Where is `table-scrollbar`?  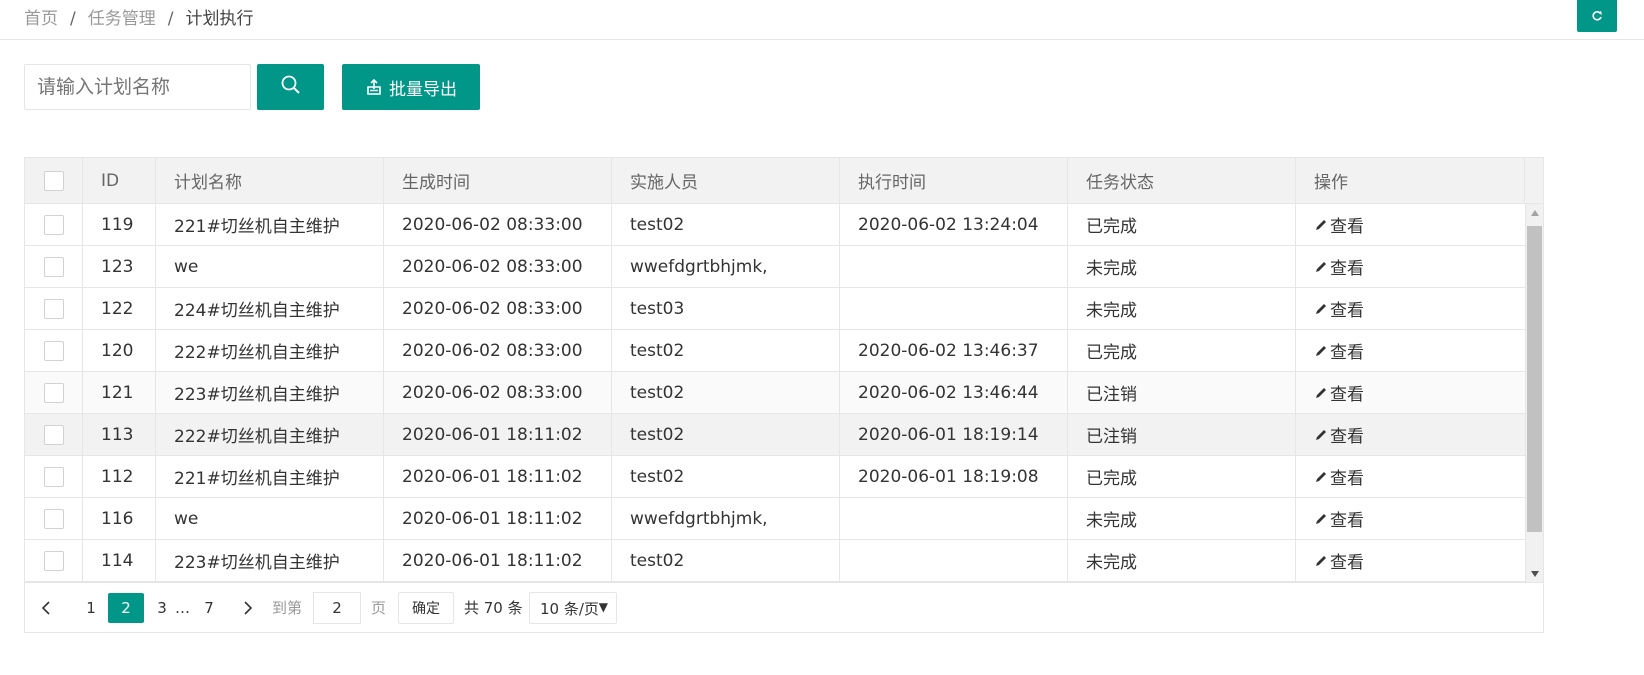
table-scrollbar is located at coordinates (1534, 393).